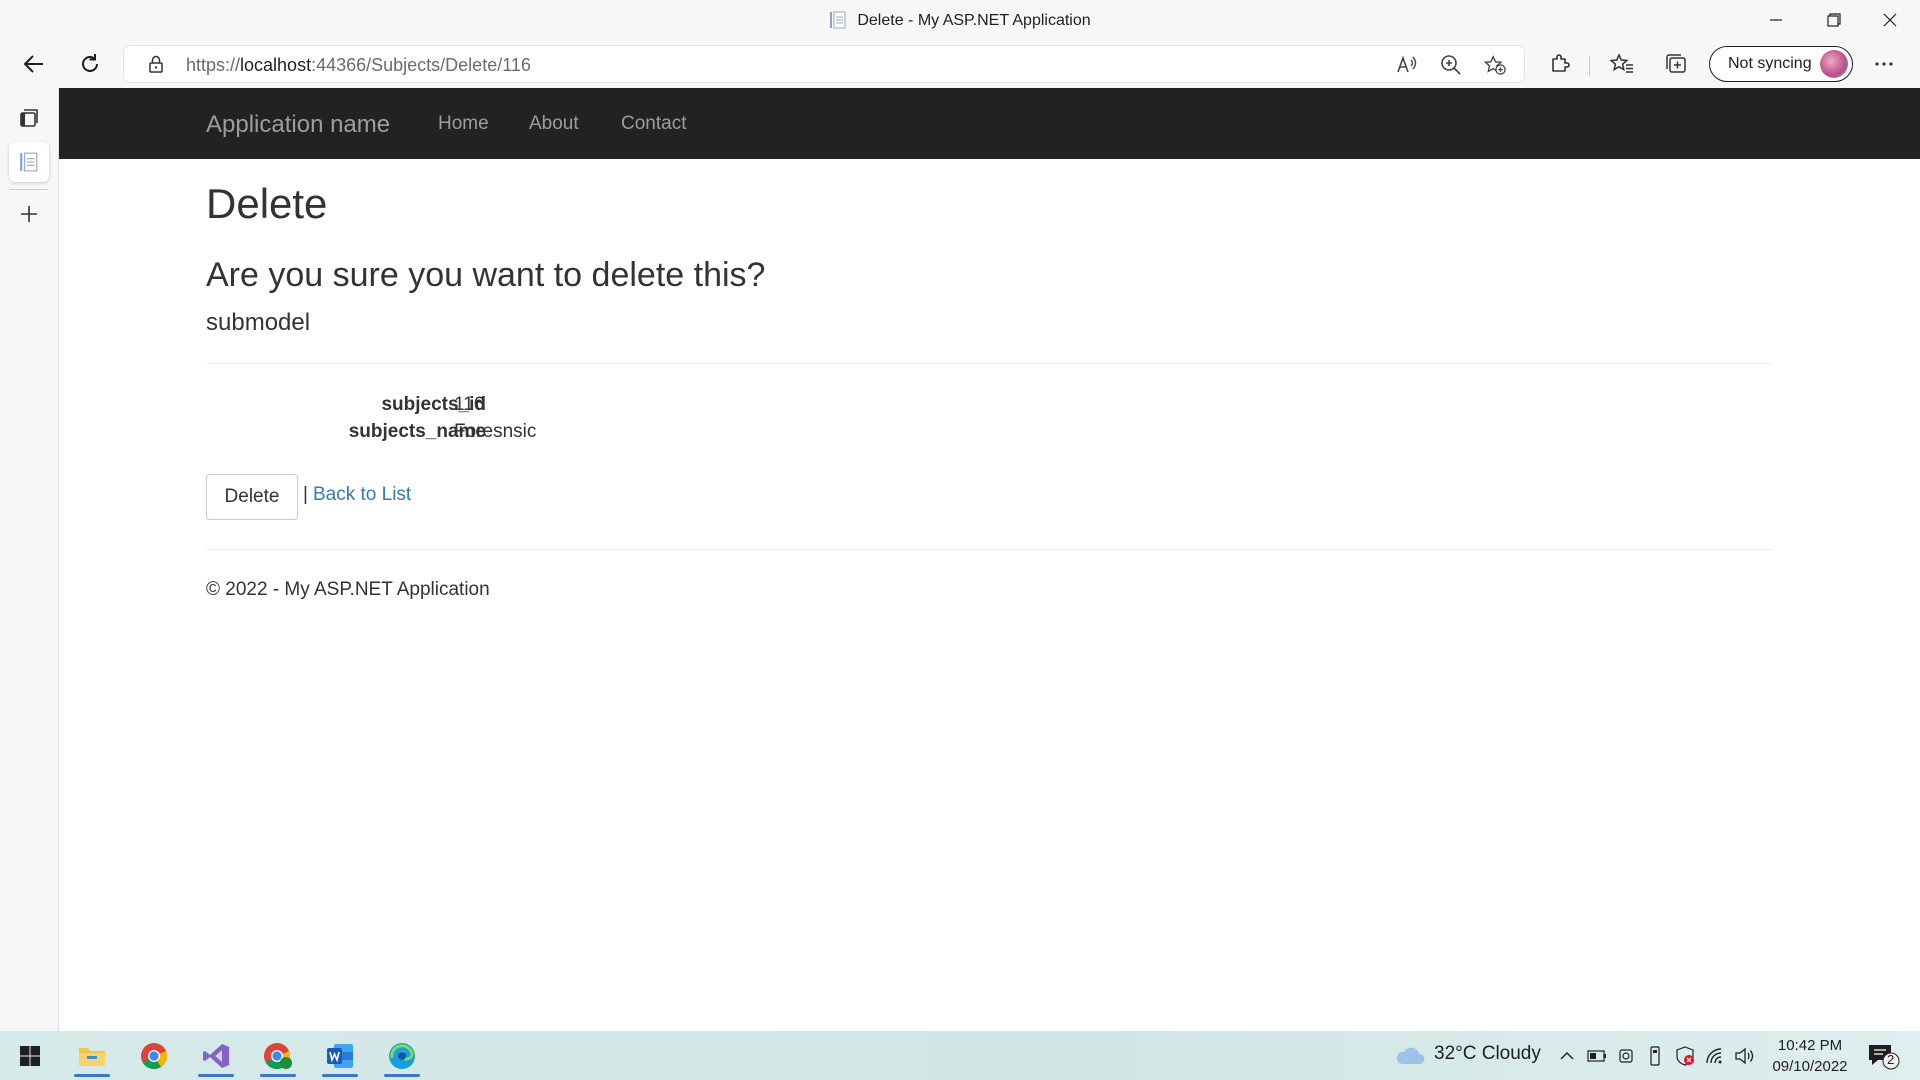 The height and width of the screenshot is (1080, 1920). Describe the element at coordinates (213, 65) in the screenshot. I see `url-scheme: https://` at that location.